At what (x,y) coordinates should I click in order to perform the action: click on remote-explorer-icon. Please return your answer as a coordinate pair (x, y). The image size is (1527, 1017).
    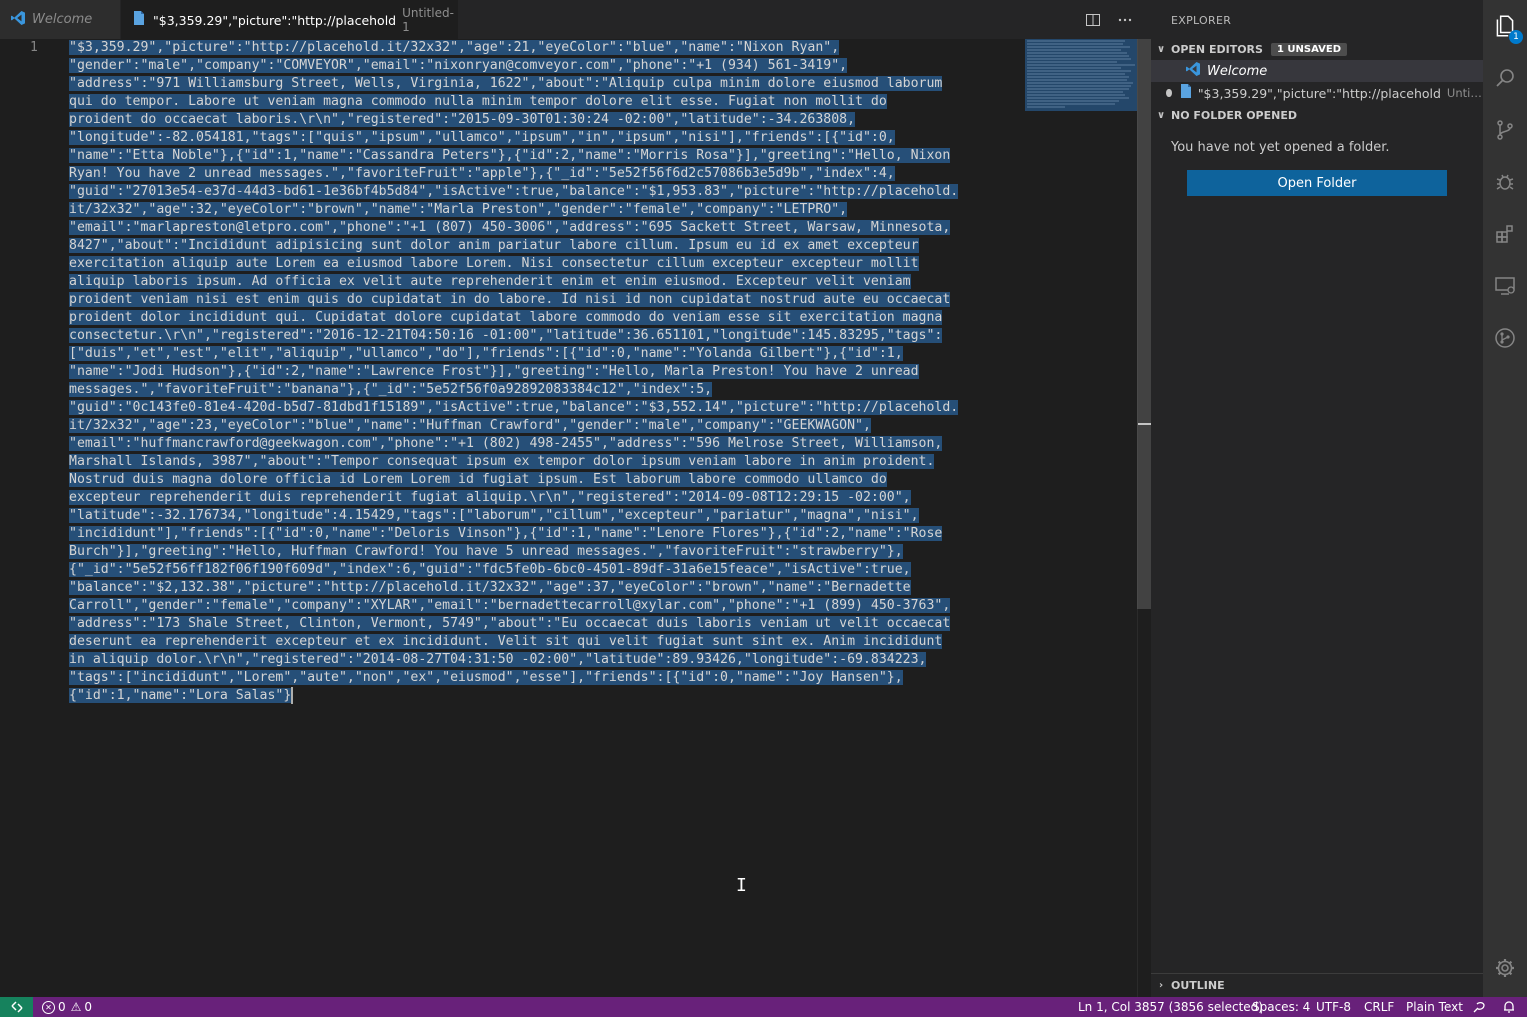
    Looking at the image, I should click on (1505, 286).